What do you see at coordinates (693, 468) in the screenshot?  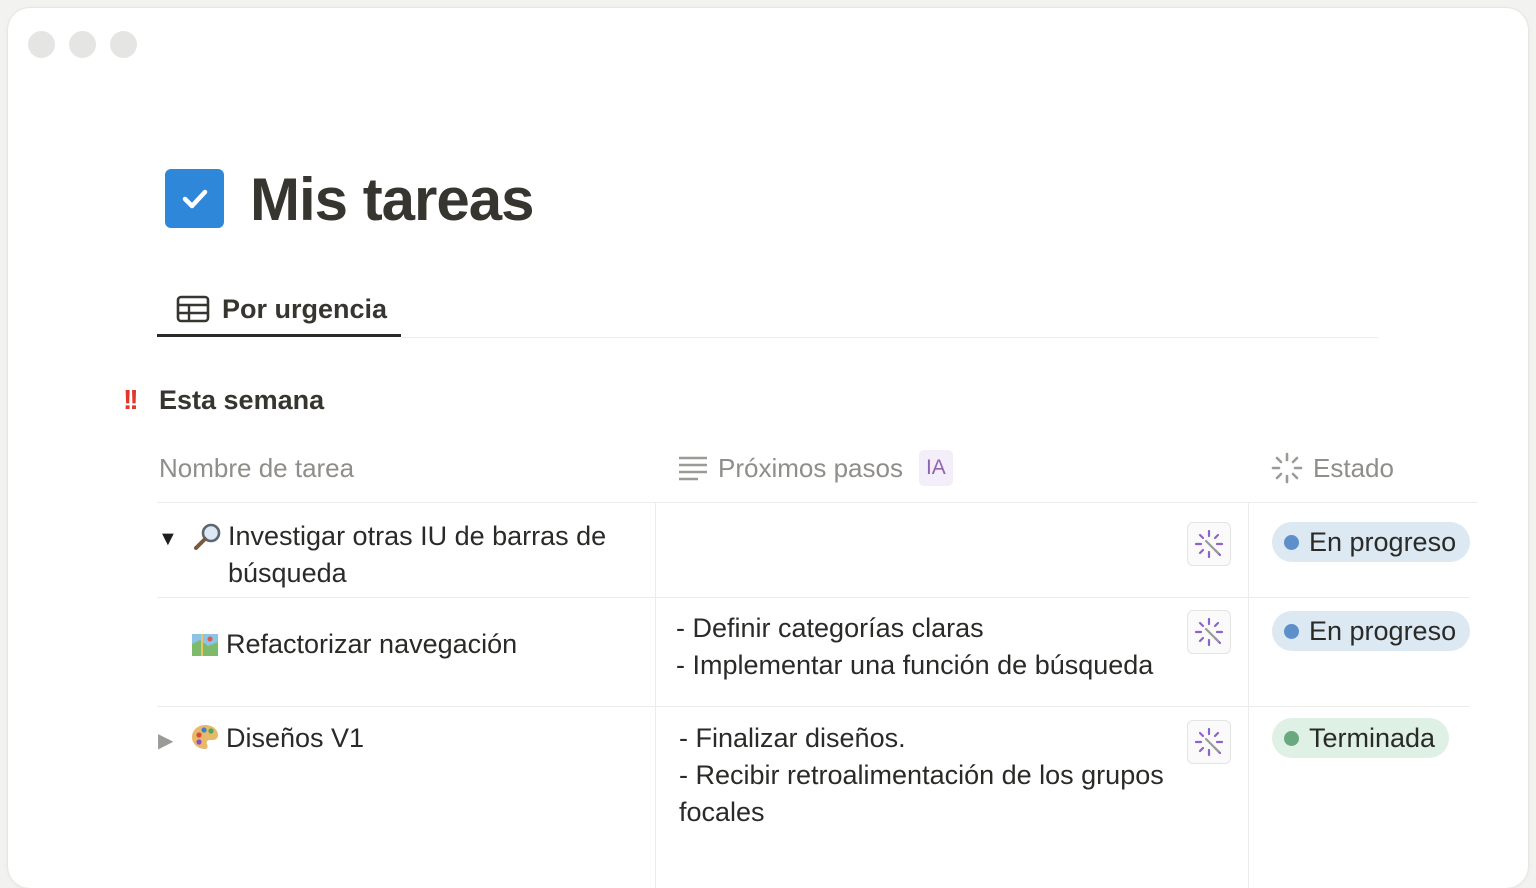 I see `text-lines-icon` at bounding box center [693, 468].